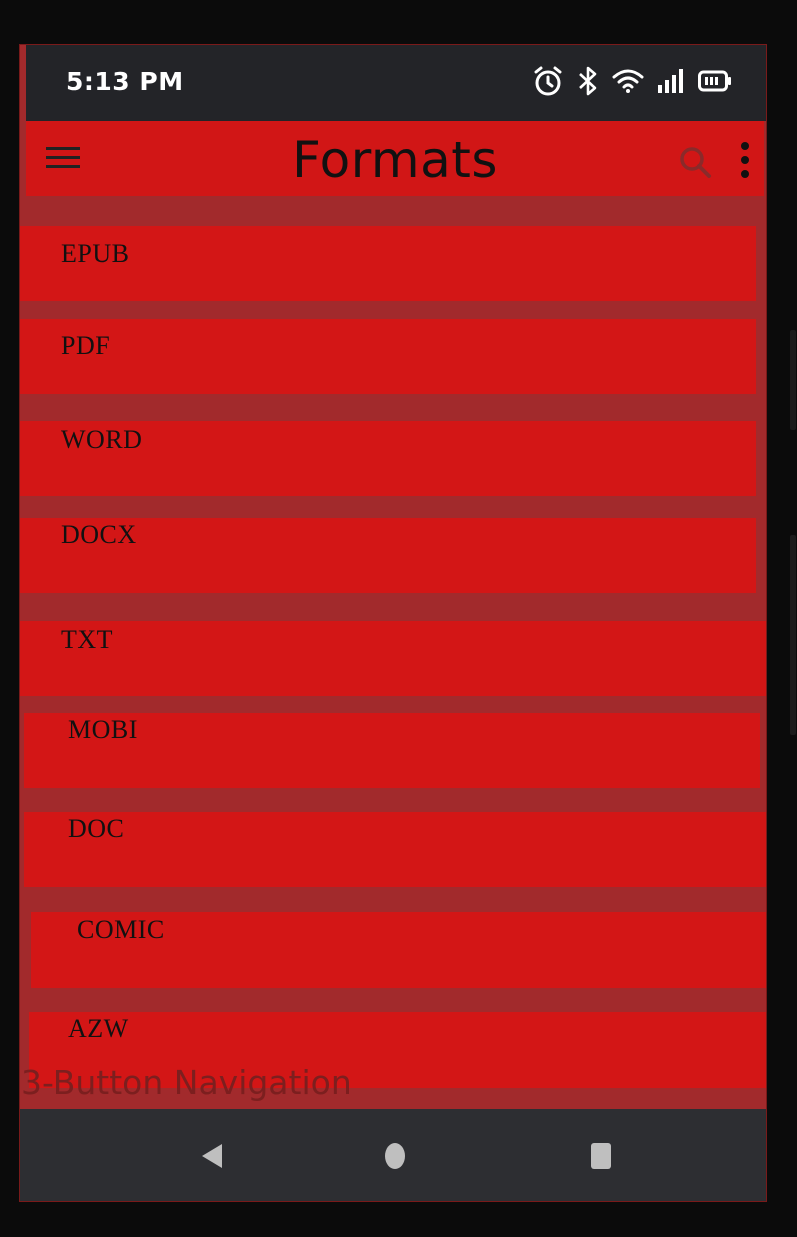 This screenshot has width=797, height=1237. Describe the element at coordinates (388, 263) in the screenshot. I see `format-item-epub: EPUB` at that location.